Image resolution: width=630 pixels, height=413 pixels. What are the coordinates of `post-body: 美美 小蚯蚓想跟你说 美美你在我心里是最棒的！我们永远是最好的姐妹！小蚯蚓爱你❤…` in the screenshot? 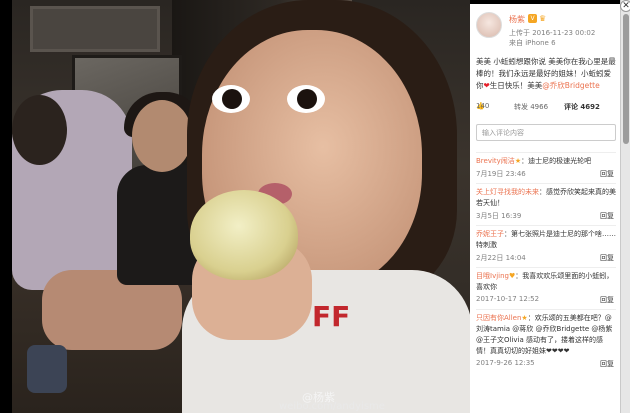 It's located at (546, 74).